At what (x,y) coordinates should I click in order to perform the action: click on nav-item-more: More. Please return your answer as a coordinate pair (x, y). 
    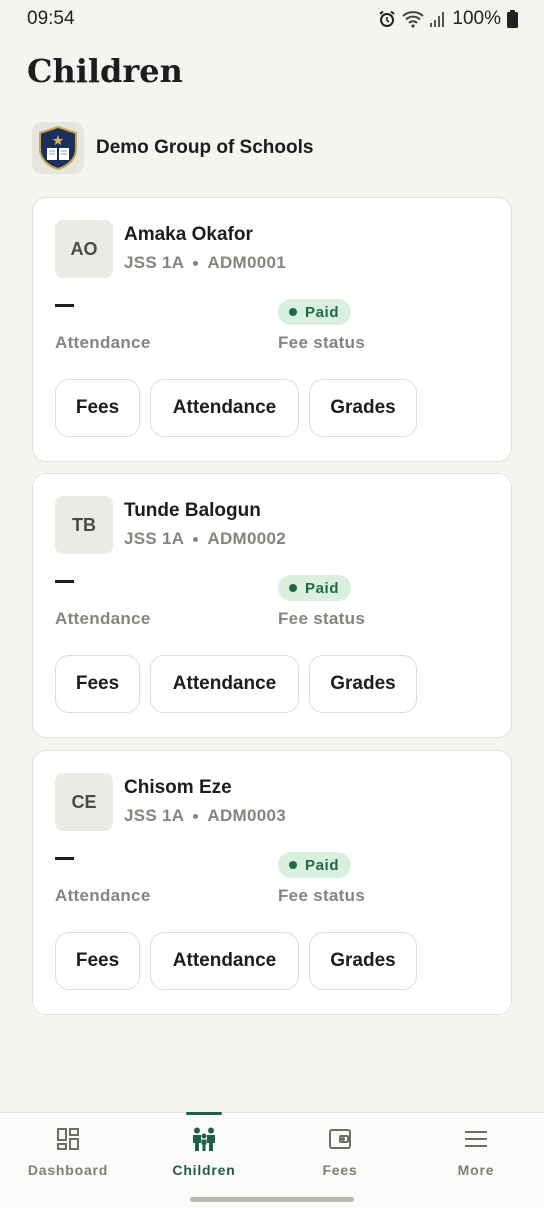
    Looking at the image, I should click on (476, 1153).